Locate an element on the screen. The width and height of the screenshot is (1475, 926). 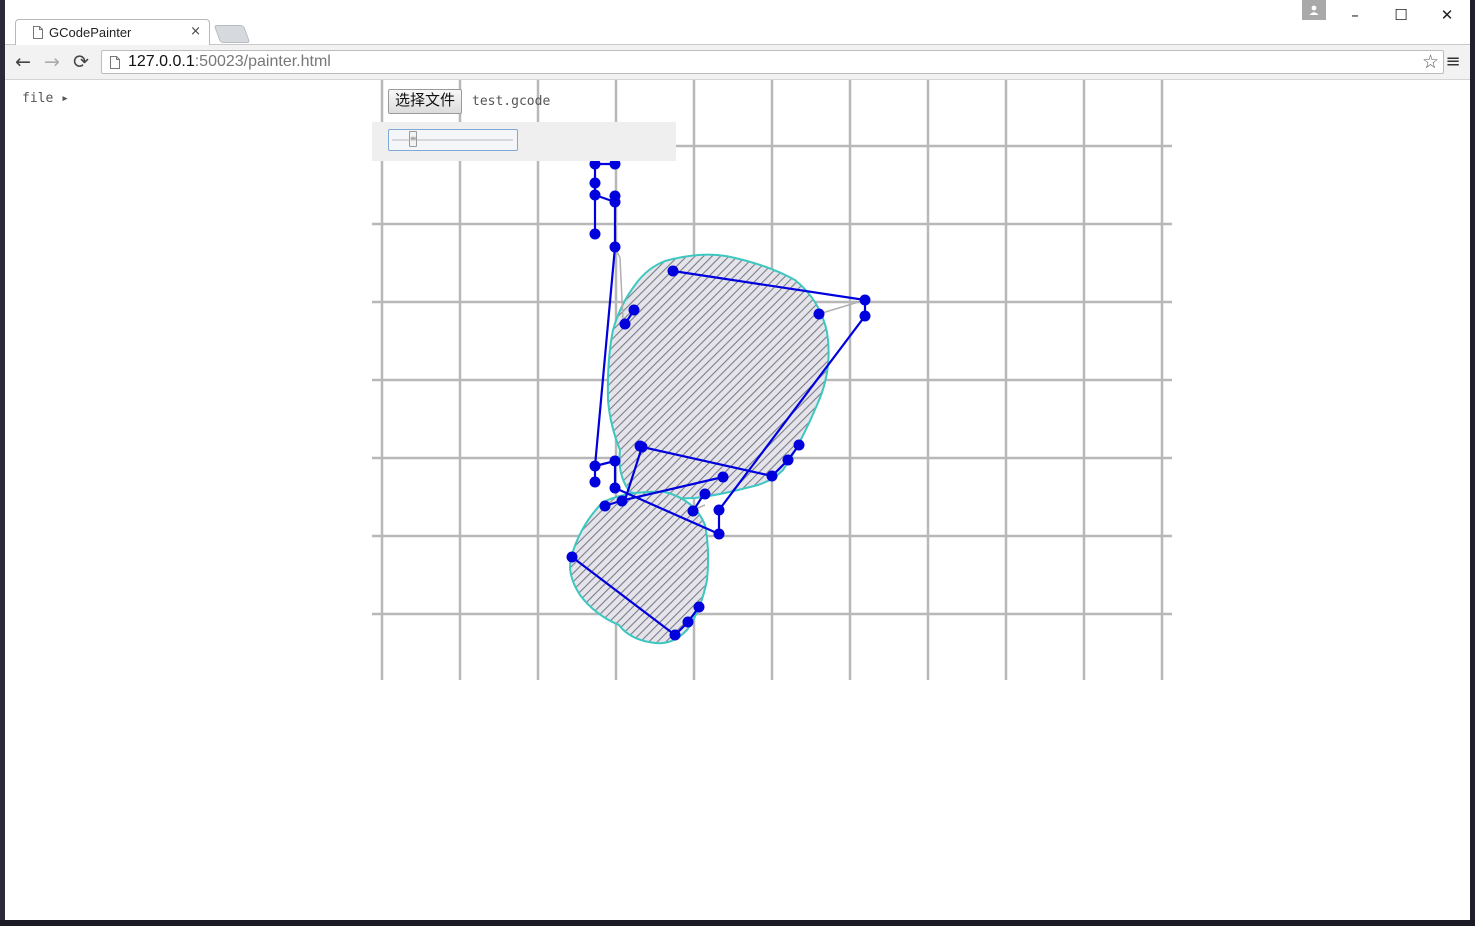
address-bar: 127.0.0.1:50023/painter.html ☆ is located at coordinates (772, 62).